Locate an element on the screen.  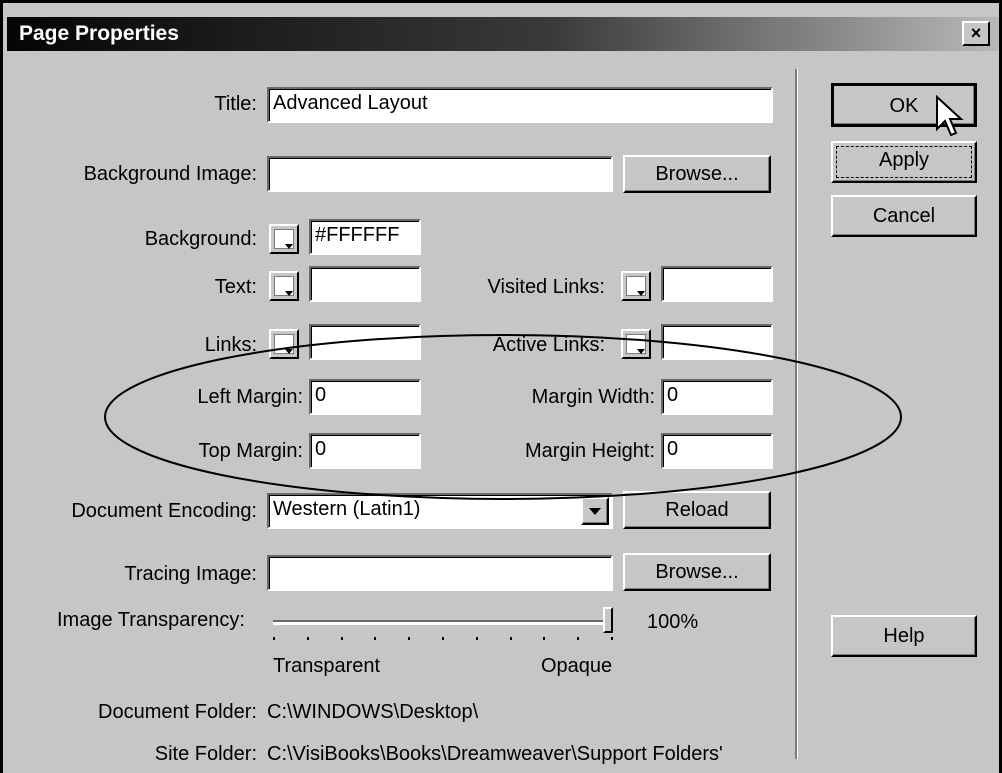
close-button: × is located at coordinates (976, 33).